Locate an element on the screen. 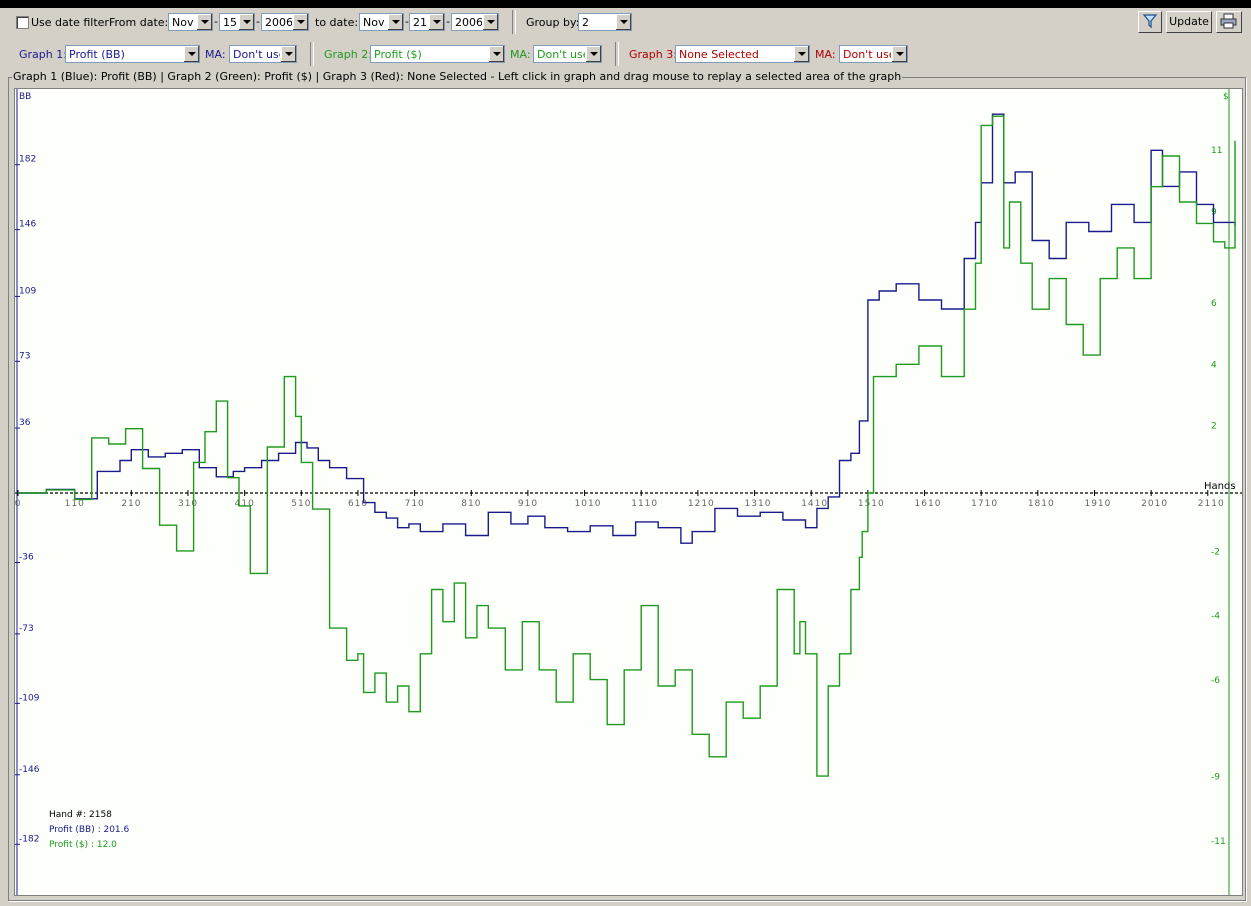 This screenshot has height=906, width=1251. update-button: Update is located at coordinates (1189, 22).